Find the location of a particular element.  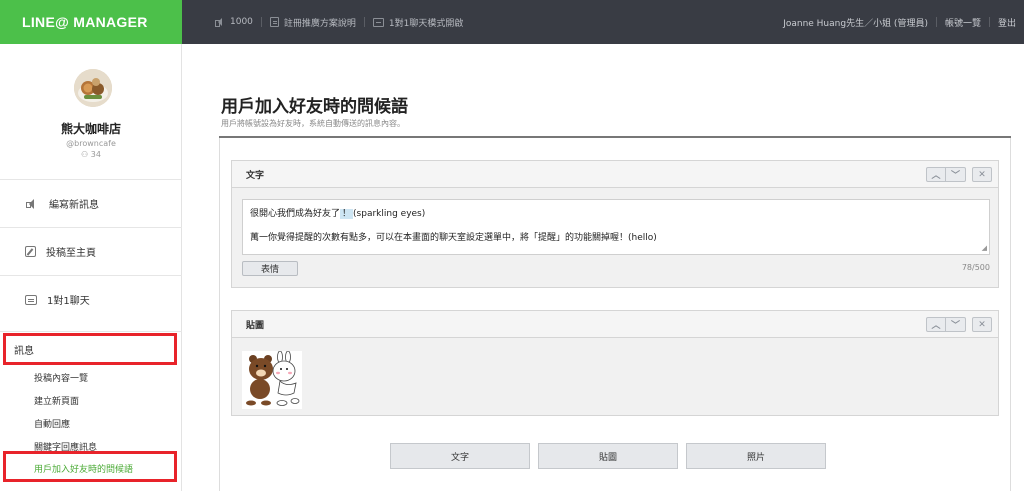

sidebar-item-post: 投稿至主頁 is located at coordinates (91, 251).